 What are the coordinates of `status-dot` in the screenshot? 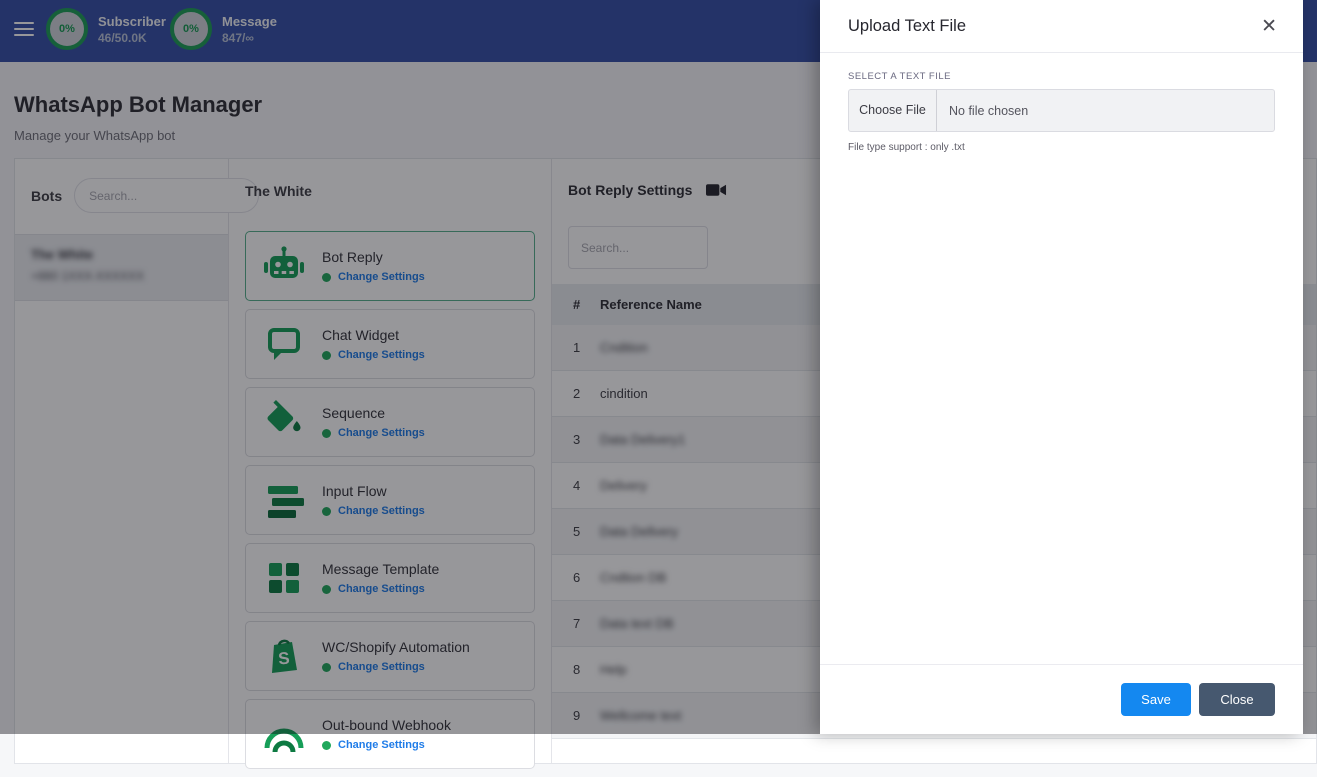 It's located at (326, 745).